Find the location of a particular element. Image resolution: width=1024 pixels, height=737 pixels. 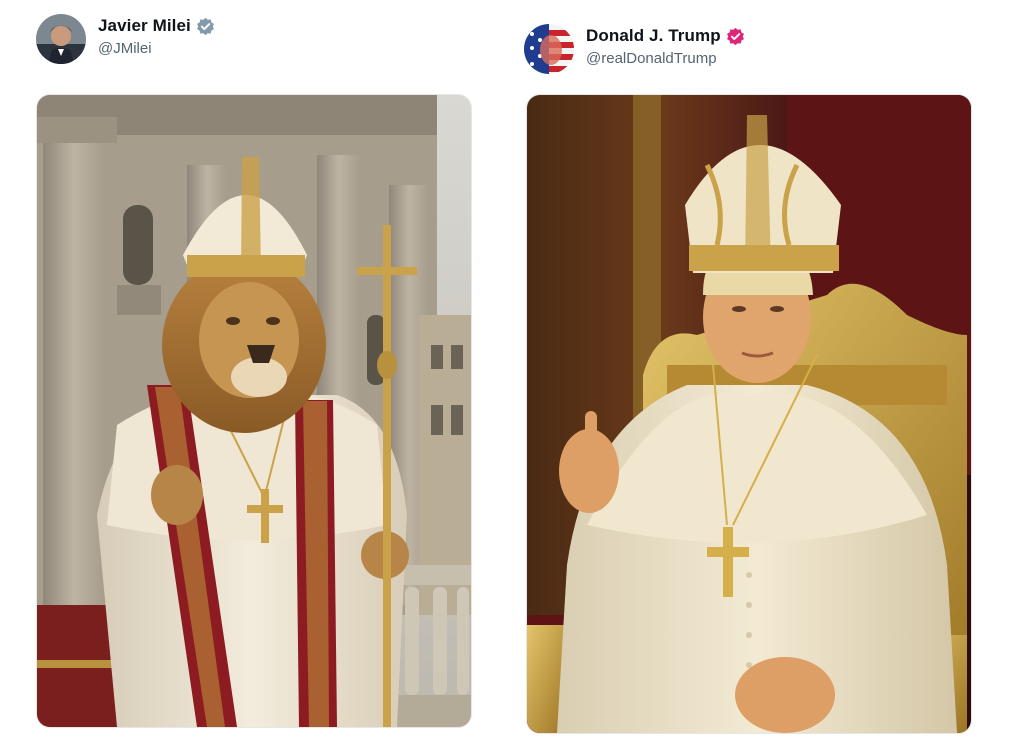

handle: @JMilei is located at coordinates (156, 48).